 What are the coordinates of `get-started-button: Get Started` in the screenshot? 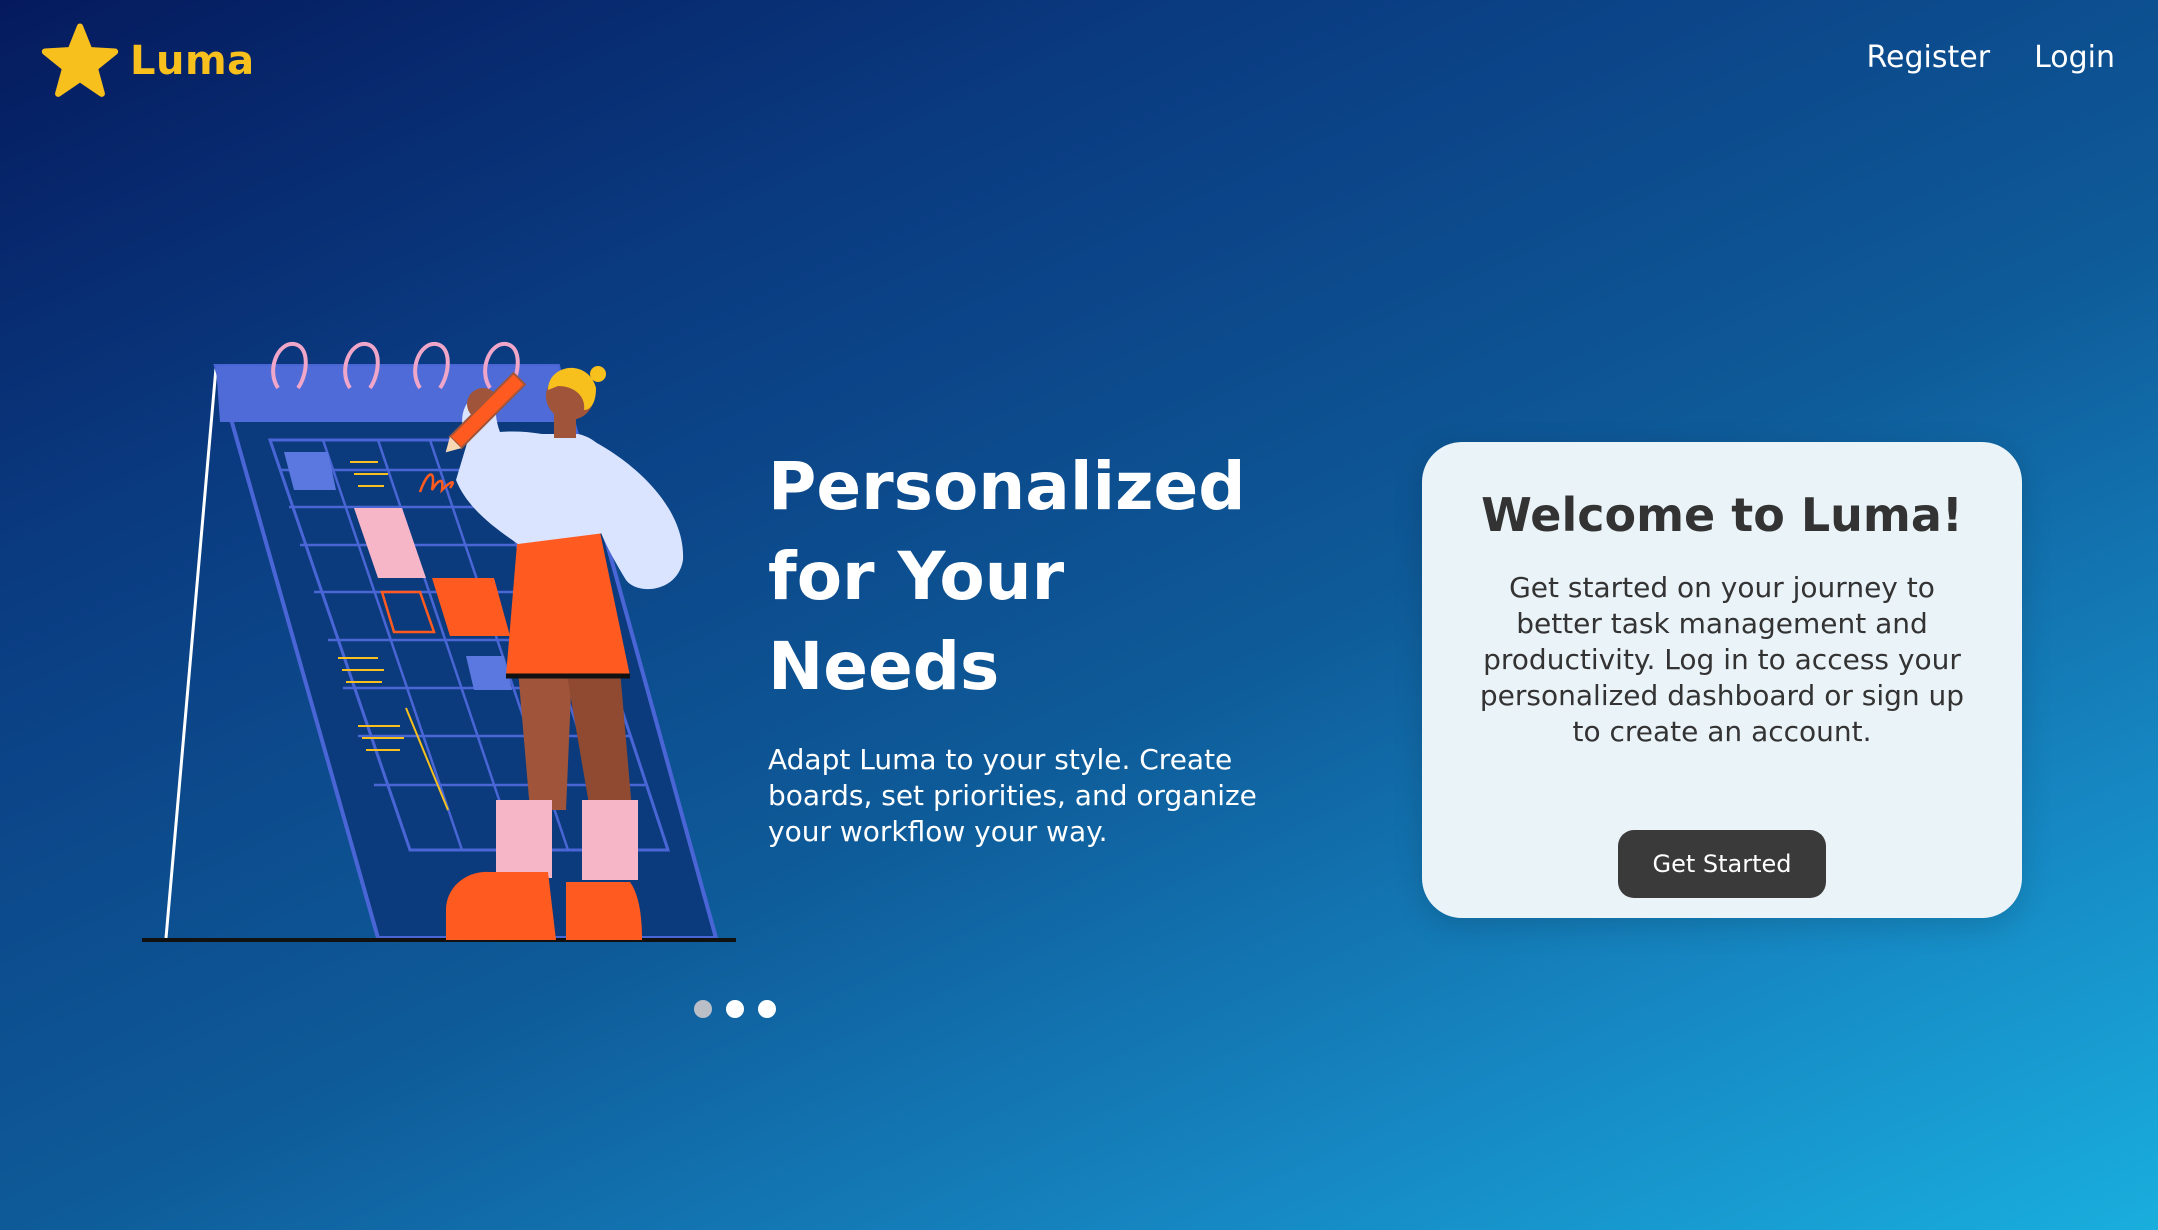 It's located at (1722, 864).